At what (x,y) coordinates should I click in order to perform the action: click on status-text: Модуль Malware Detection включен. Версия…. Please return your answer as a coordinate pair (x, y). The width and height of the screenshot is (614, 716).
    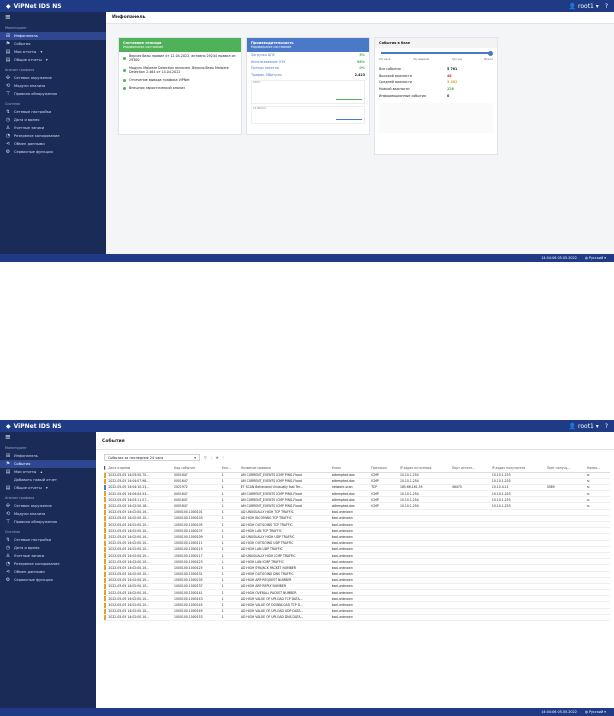
    Looking at the image, I should click on (179, 70).